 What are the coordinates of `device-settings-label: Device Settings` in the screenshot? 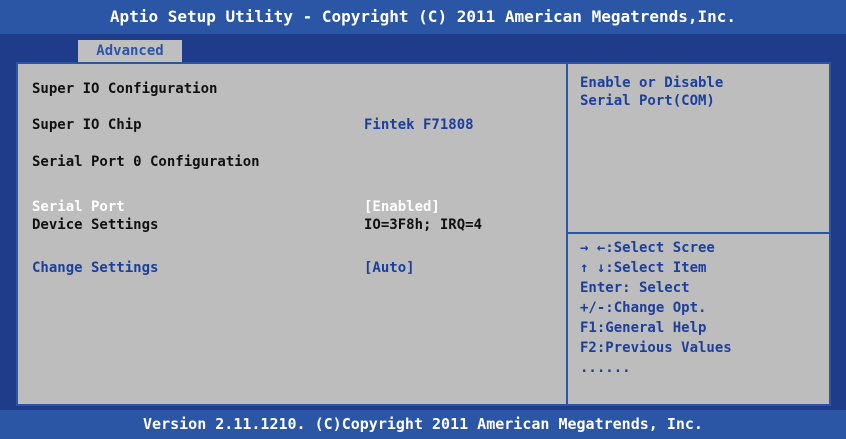 It's located at (95, 225).